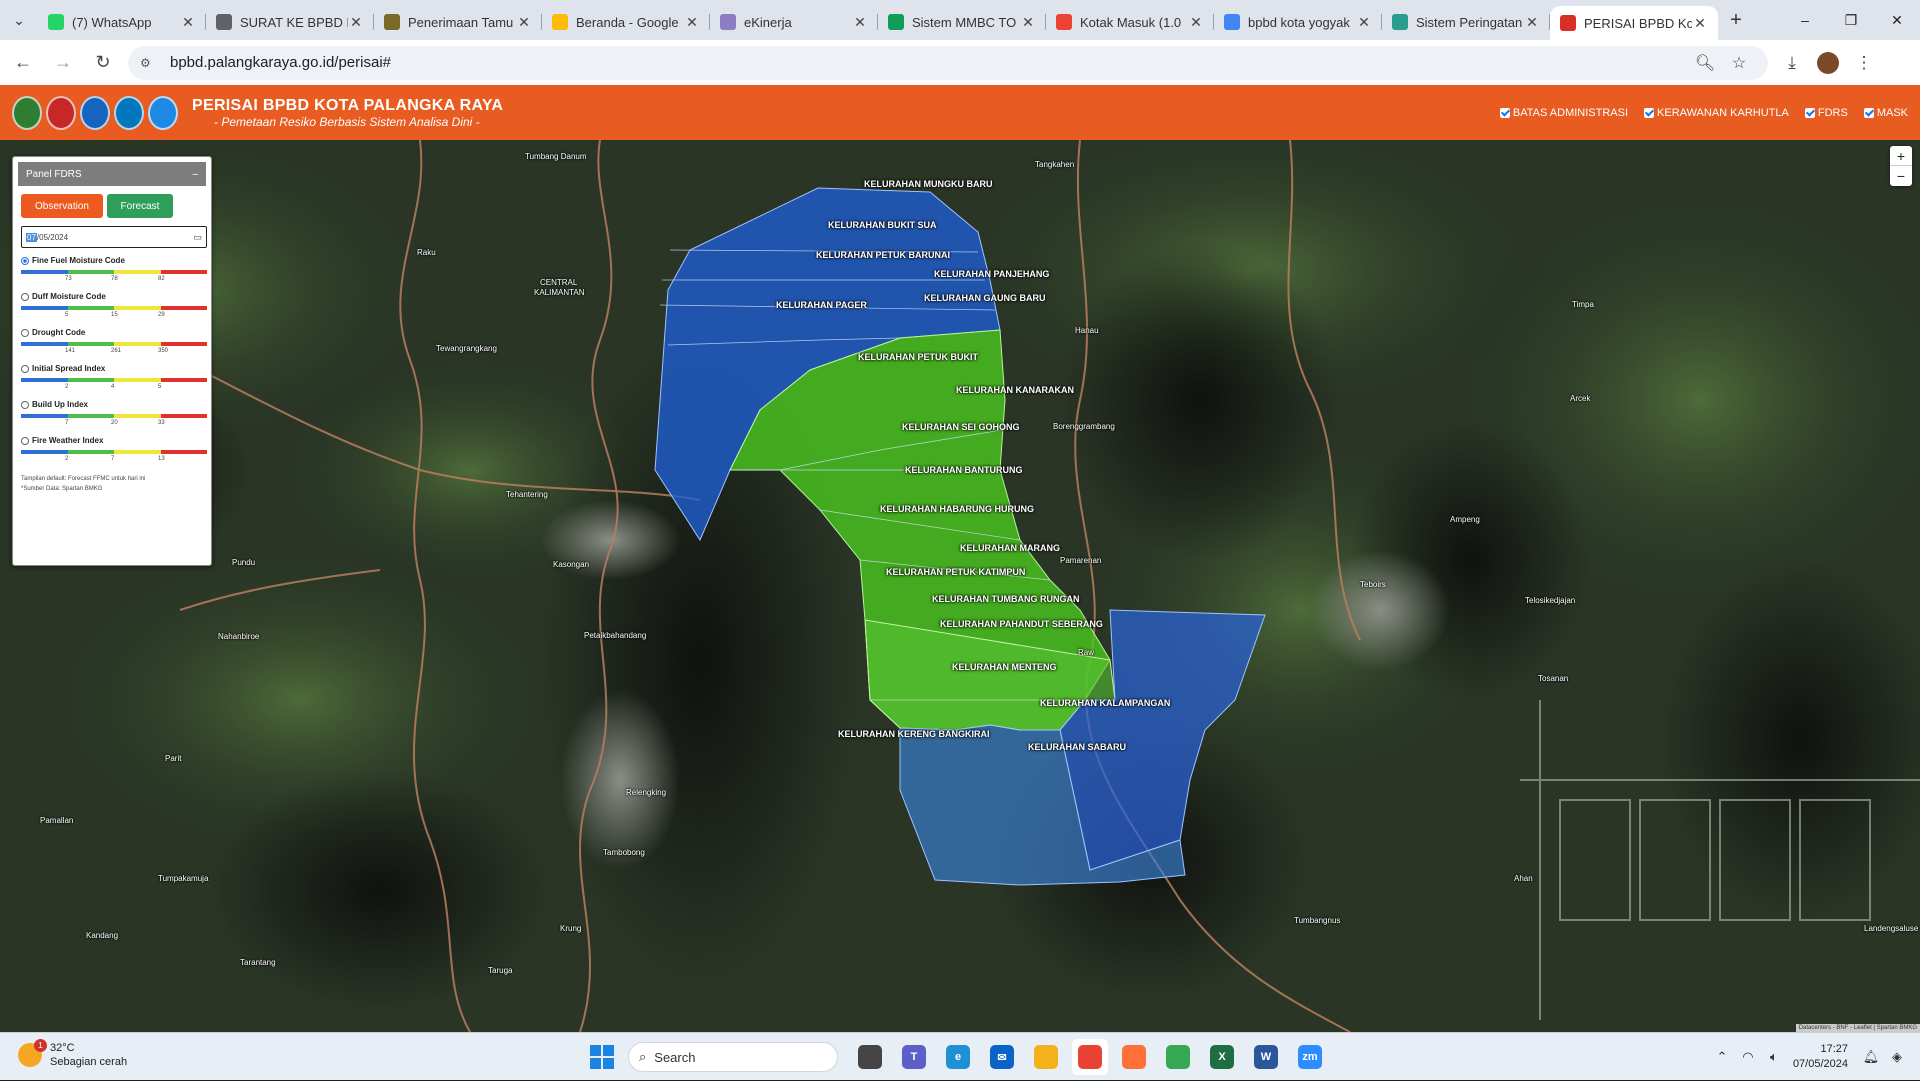 The width and height of the screenshot is (1920, 1081). What do you see at coordinates (1828, 62) in the screenshot?
I see `profile-avatar` at bounding box center [1828, 62].